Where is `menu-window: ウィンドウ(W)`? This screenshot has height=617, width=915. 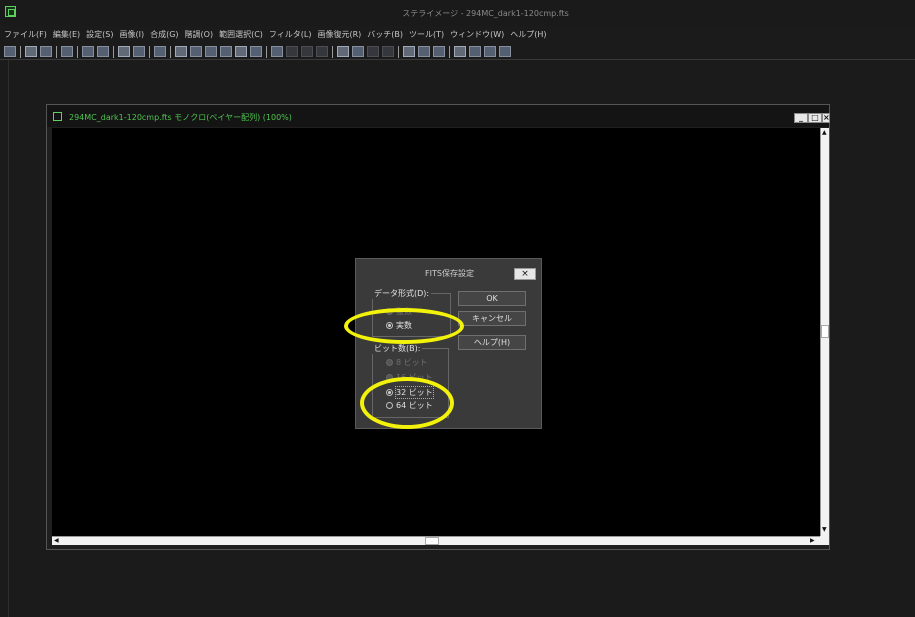 menu-window: ウィンドウ(W) is located at coordinates (477, 35).